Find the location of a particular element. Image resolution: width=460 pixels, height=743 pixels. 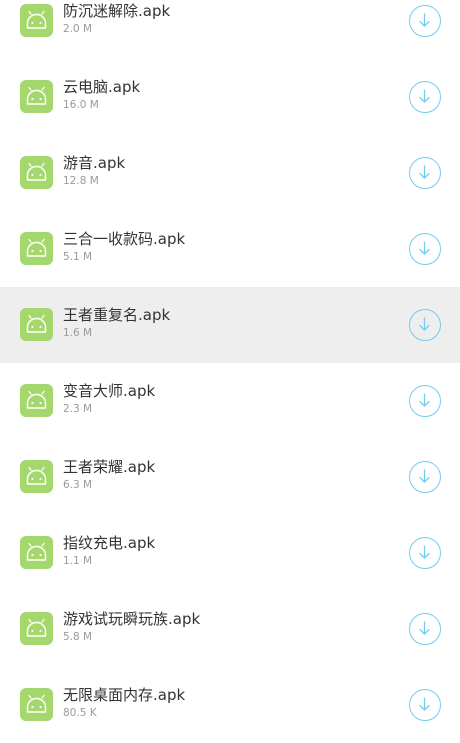

file-size: 2.3 M is located at coordinates (78, 409).